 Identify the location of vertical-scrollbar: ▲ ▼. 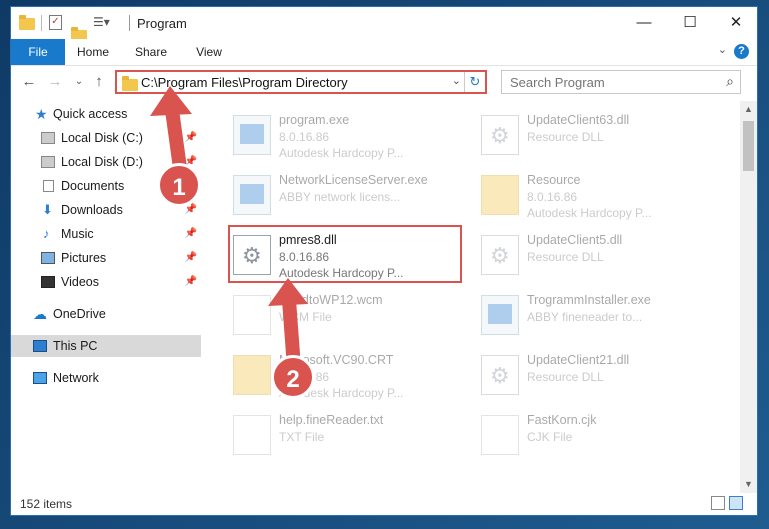
(748, 297).